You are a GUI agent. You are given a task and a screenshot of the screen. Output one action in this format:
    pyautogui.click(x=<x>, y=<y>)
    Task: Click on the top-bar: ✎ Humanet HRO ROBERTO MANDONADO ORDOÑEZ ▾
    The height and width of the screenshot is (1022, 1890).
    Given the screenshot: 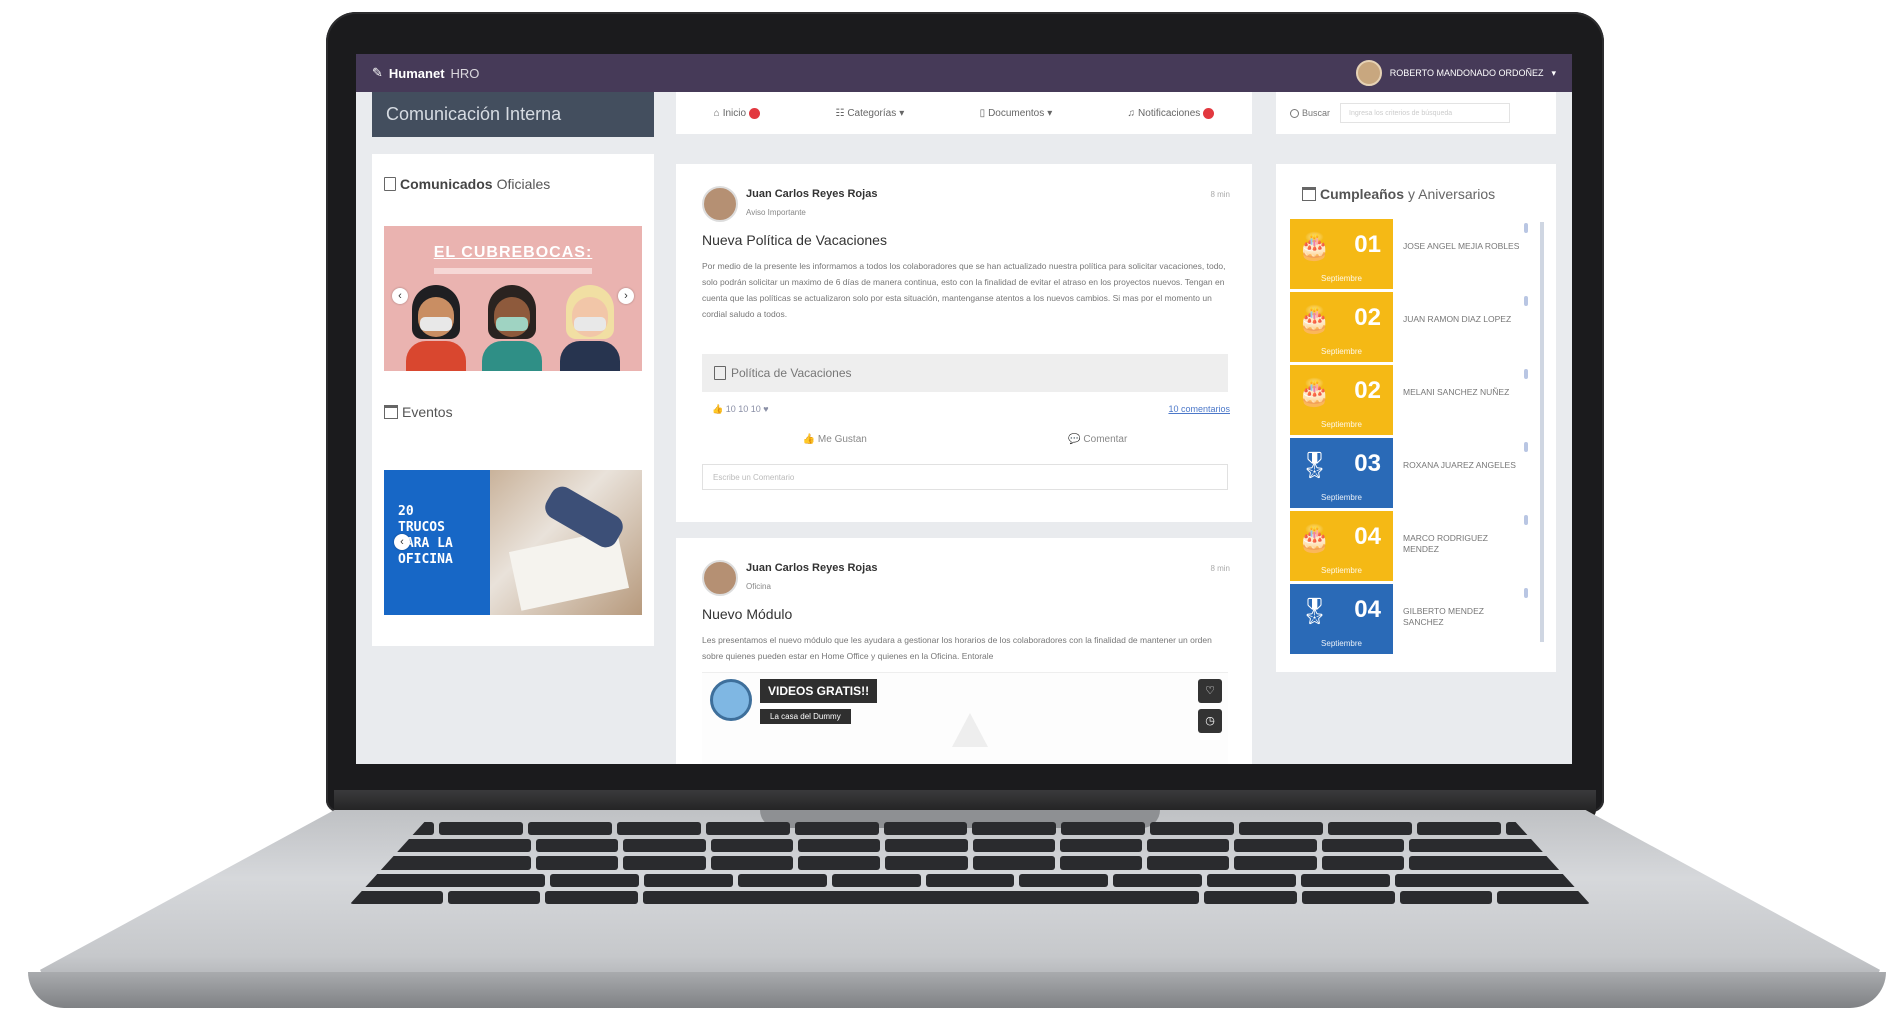 What is the action you would take?
    pyautogui.click(x=964, y=73)
    